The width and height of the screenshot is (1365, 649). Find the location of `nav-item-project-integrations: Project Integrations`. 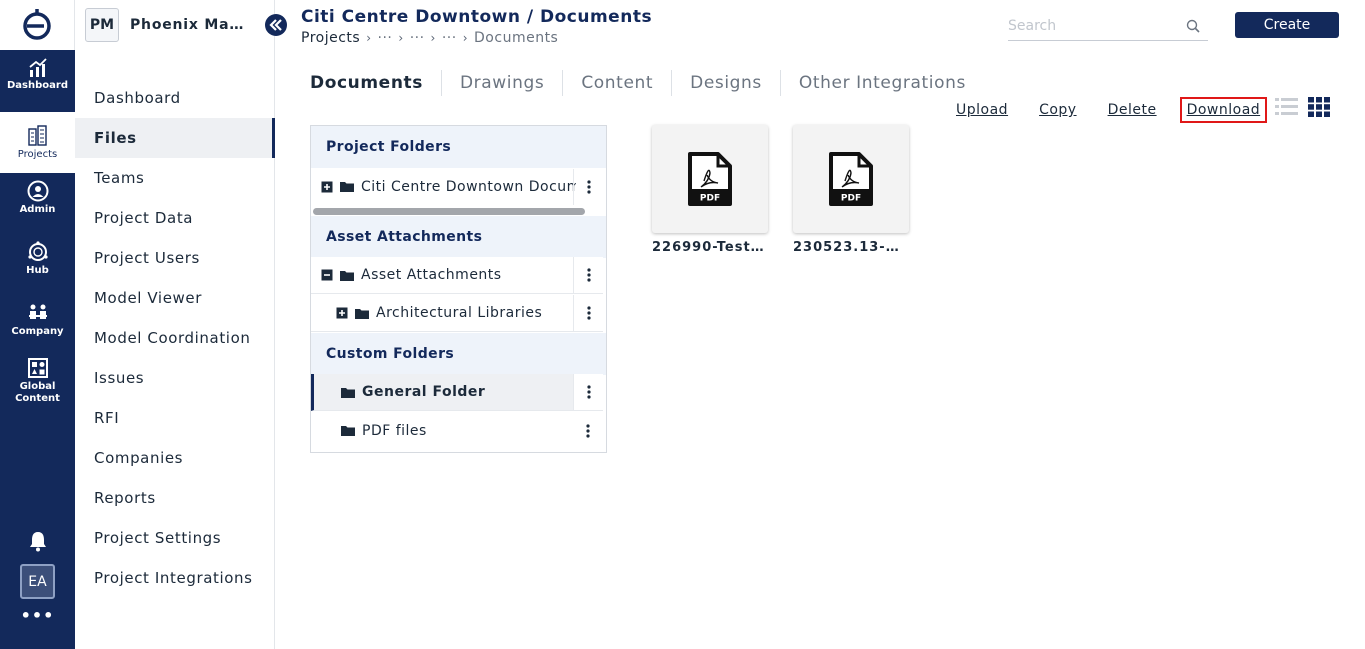

nav-item-project-integrations: Project Integrations is located at coordinates (175, 578).